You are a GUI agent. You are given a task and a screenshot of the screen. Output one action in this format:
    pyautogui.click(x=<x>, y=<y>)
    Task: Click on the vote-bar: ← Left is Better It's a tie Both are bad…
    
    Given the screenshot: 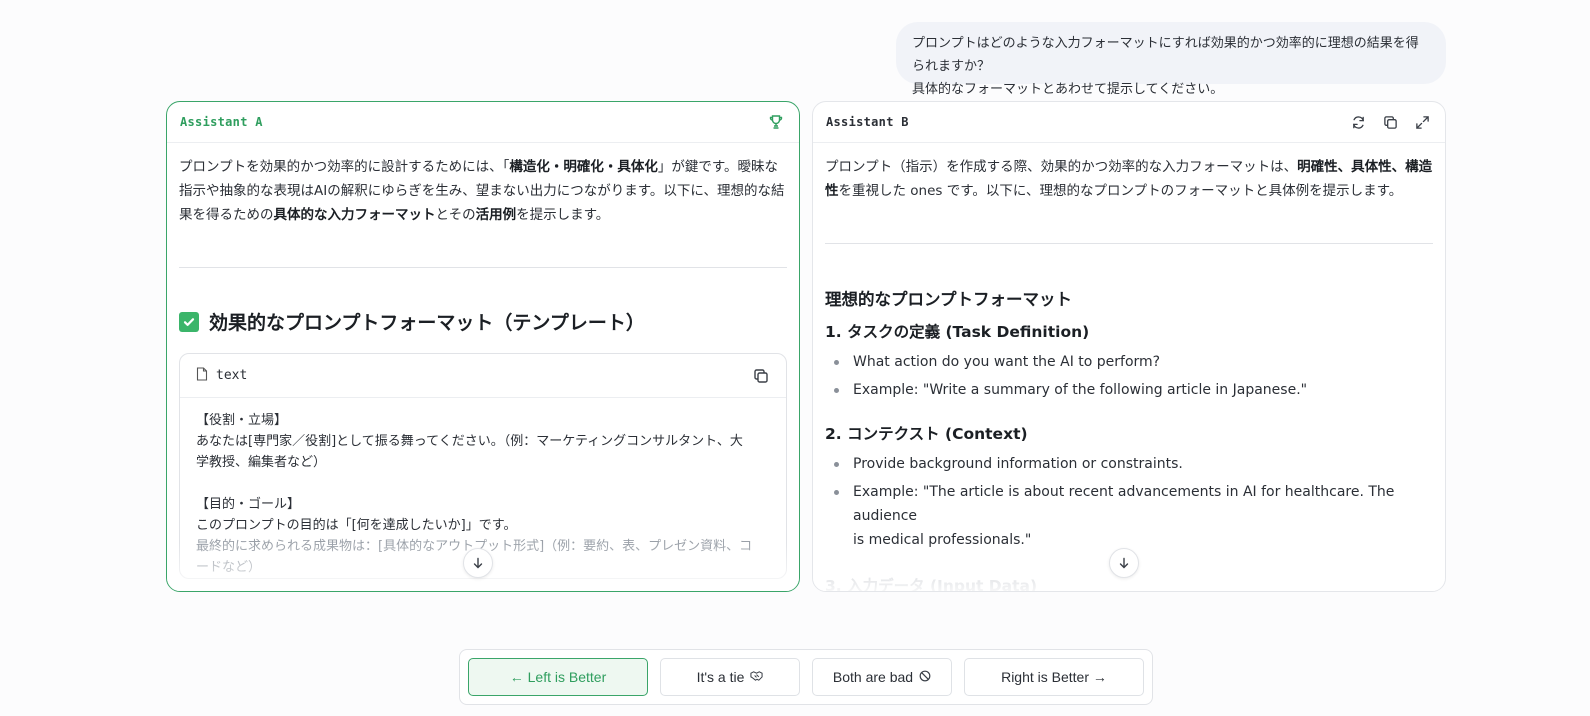 What is the action you would take?
    pyautogui.click(x=806, y=677)
    